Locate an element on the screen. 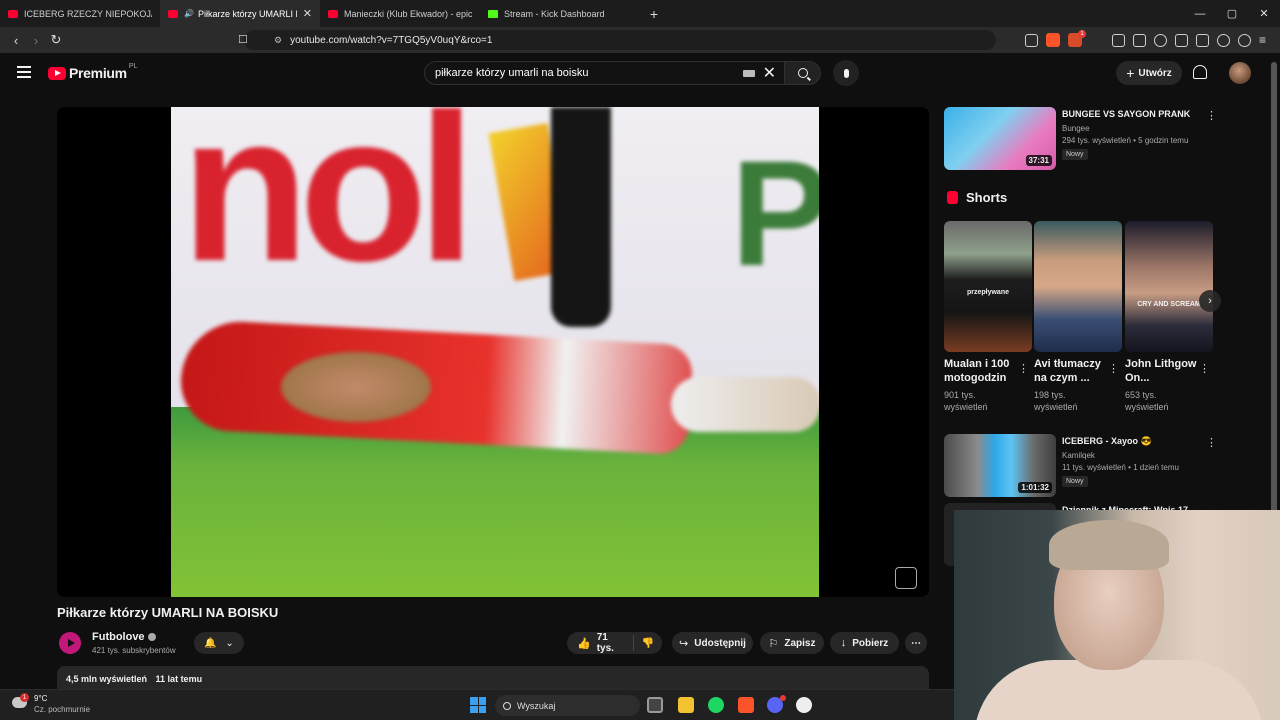 Image resolution: width=1280 pixels, height=720 pixels. vpn-icon is located at coordinates (1244, 40).